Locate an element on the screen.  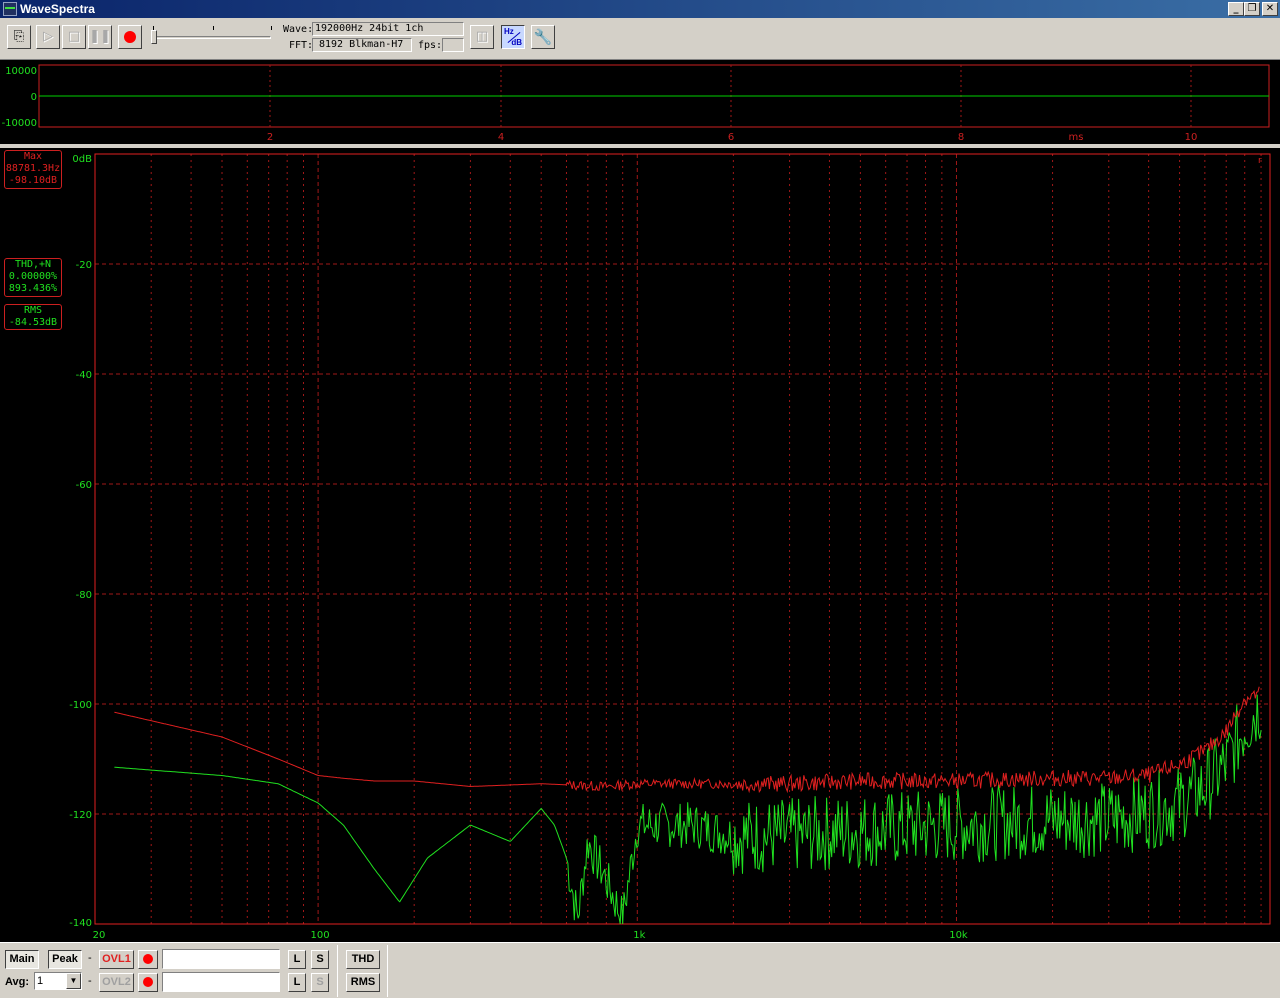
spectrum-x-tick-label: 100 is located at coordinates (320, 935).